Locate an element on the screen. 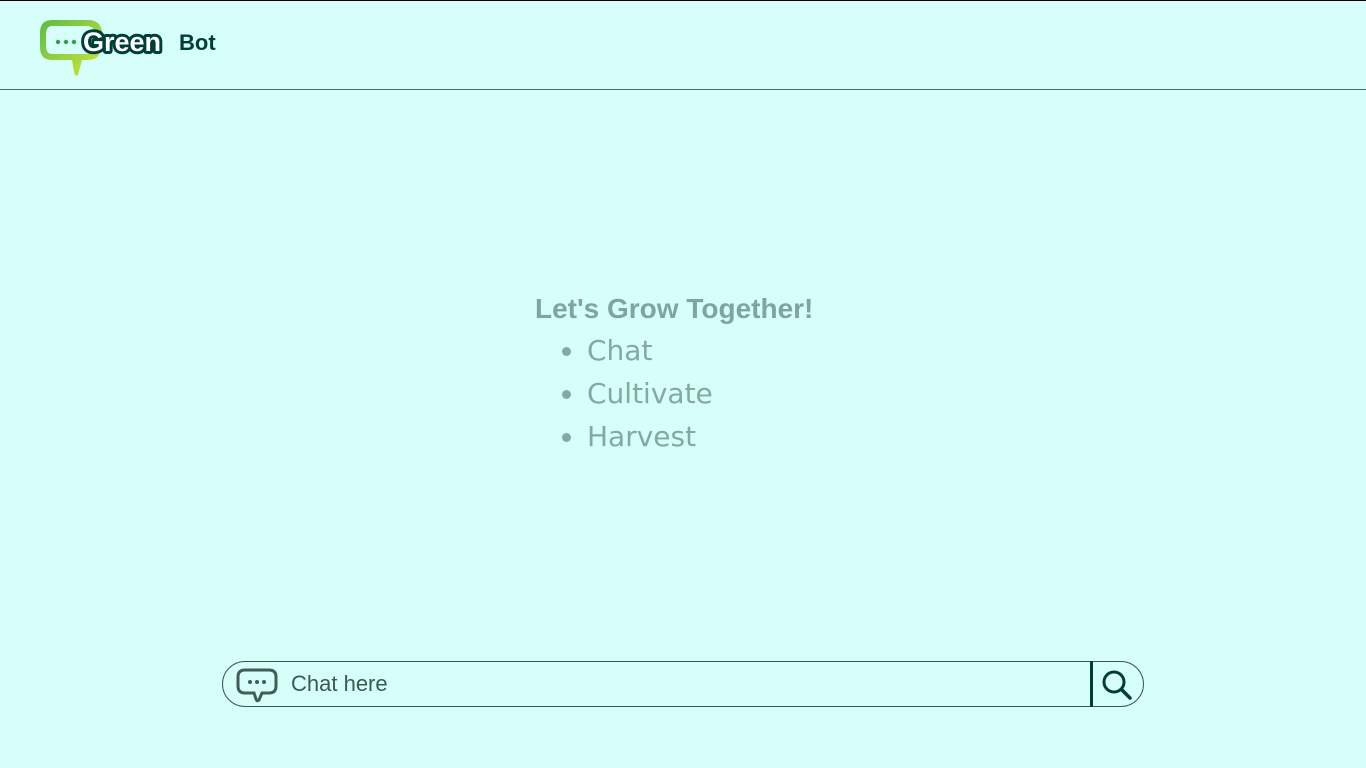 The image size is (1366, 768). logo-speech-bubble-icon: Green Bot is located at coordinates (128, 48).